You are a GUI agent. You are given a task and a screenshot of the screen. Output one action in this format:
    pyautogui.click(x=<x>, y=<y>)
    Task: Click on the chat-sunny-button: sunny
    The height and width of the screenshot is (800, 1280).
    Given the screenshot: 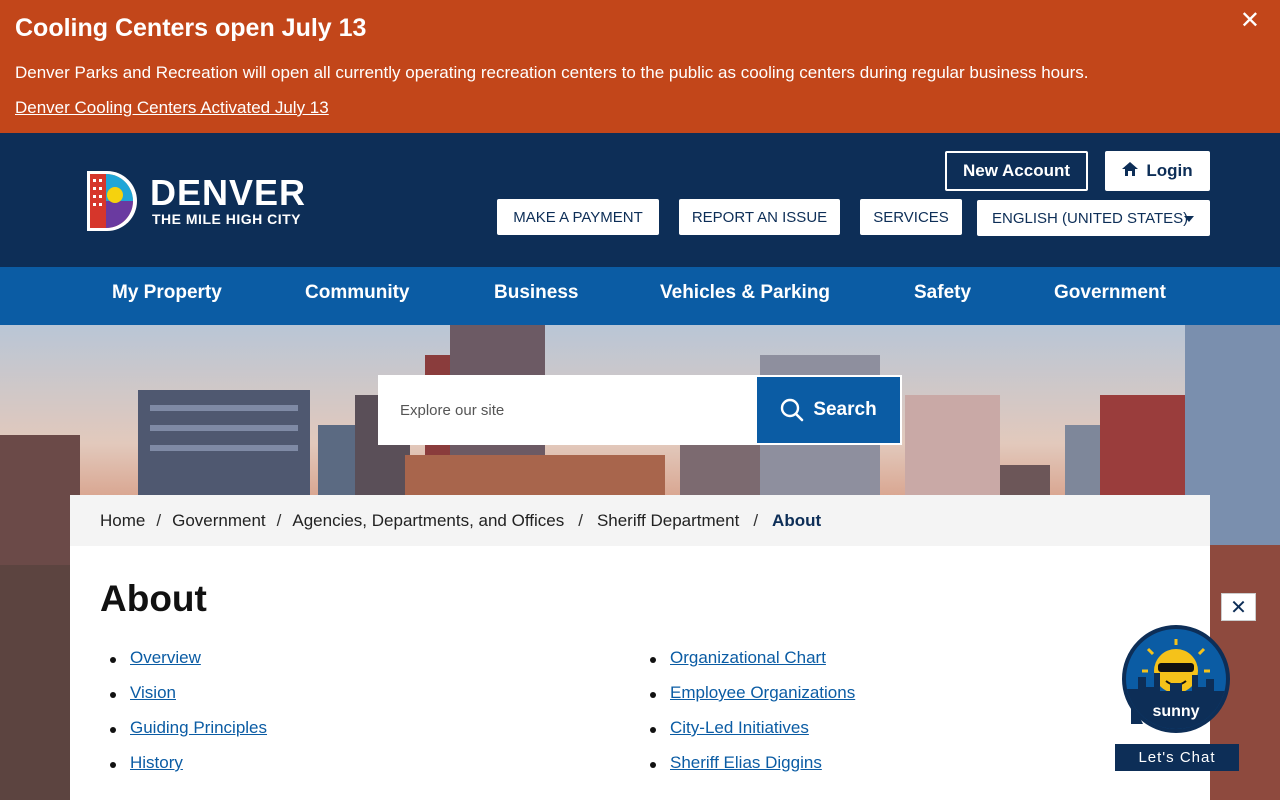 What is the action you would take?
    pyautogui.click(x=1176, y=679)
    